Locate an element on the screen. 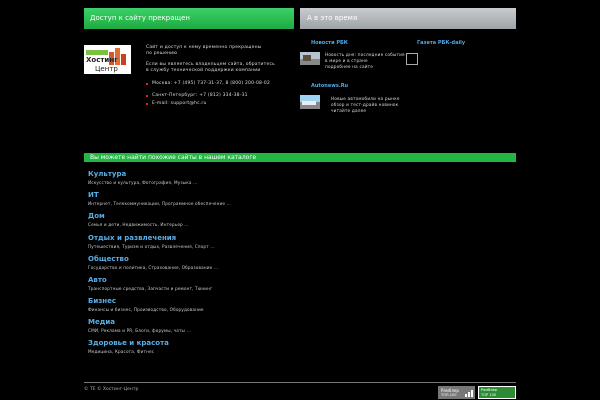 The height and width of the screenshot is (400, 600). top100-label: Рамблер is located at coordinates (489, 390).